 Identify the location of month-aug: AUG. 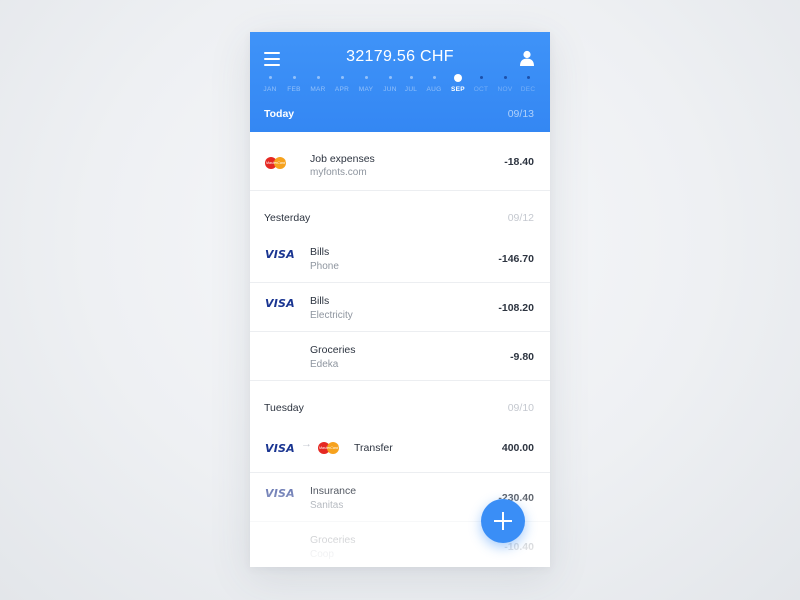
(434, 82).